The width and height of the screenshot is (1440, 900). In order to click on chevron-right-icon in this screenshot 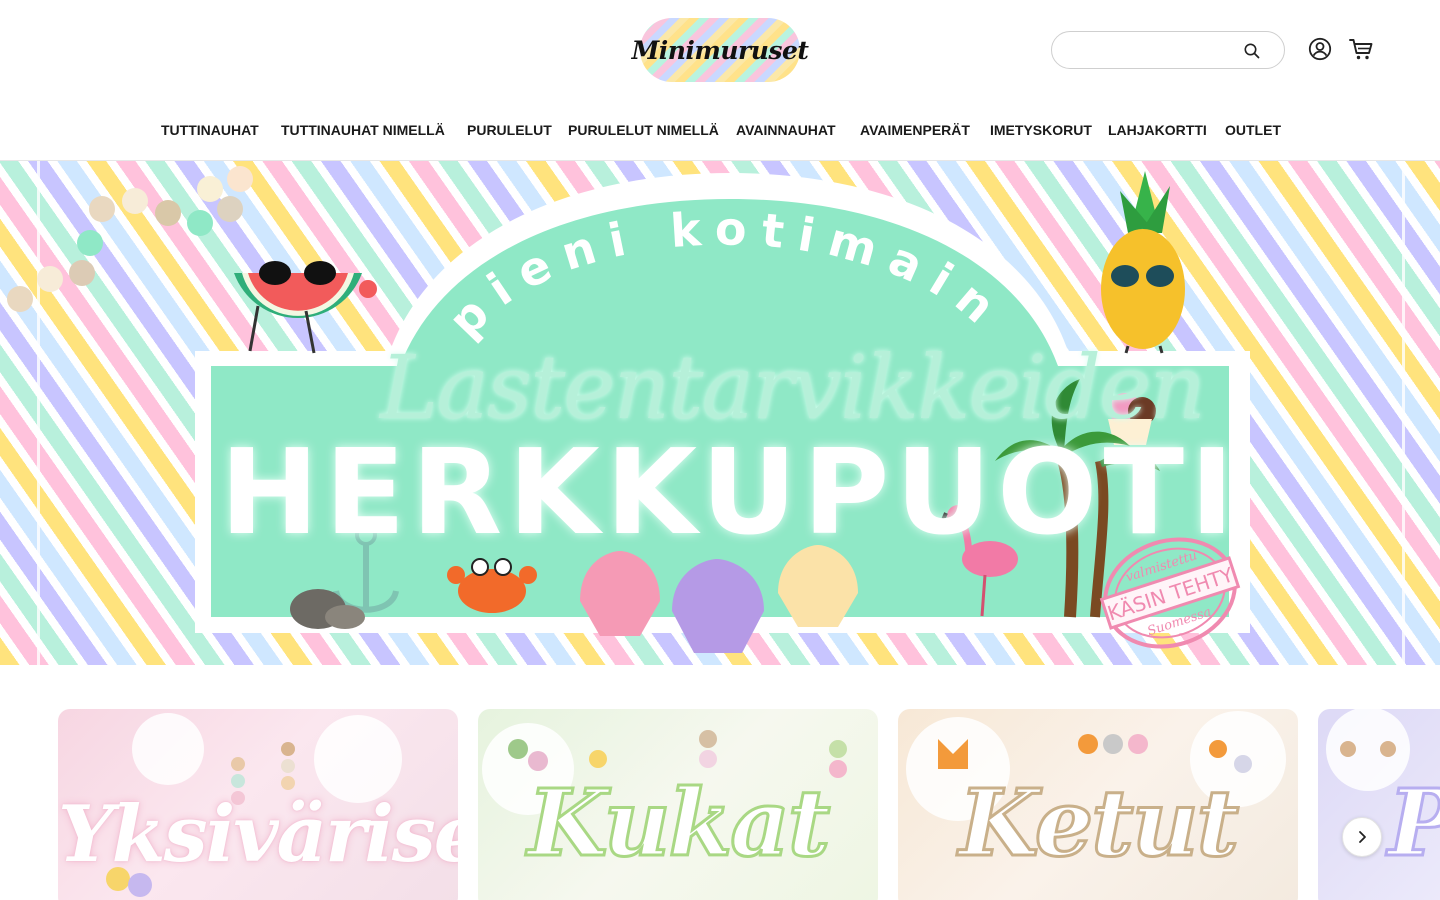, I will do `click(1362, 837)`.